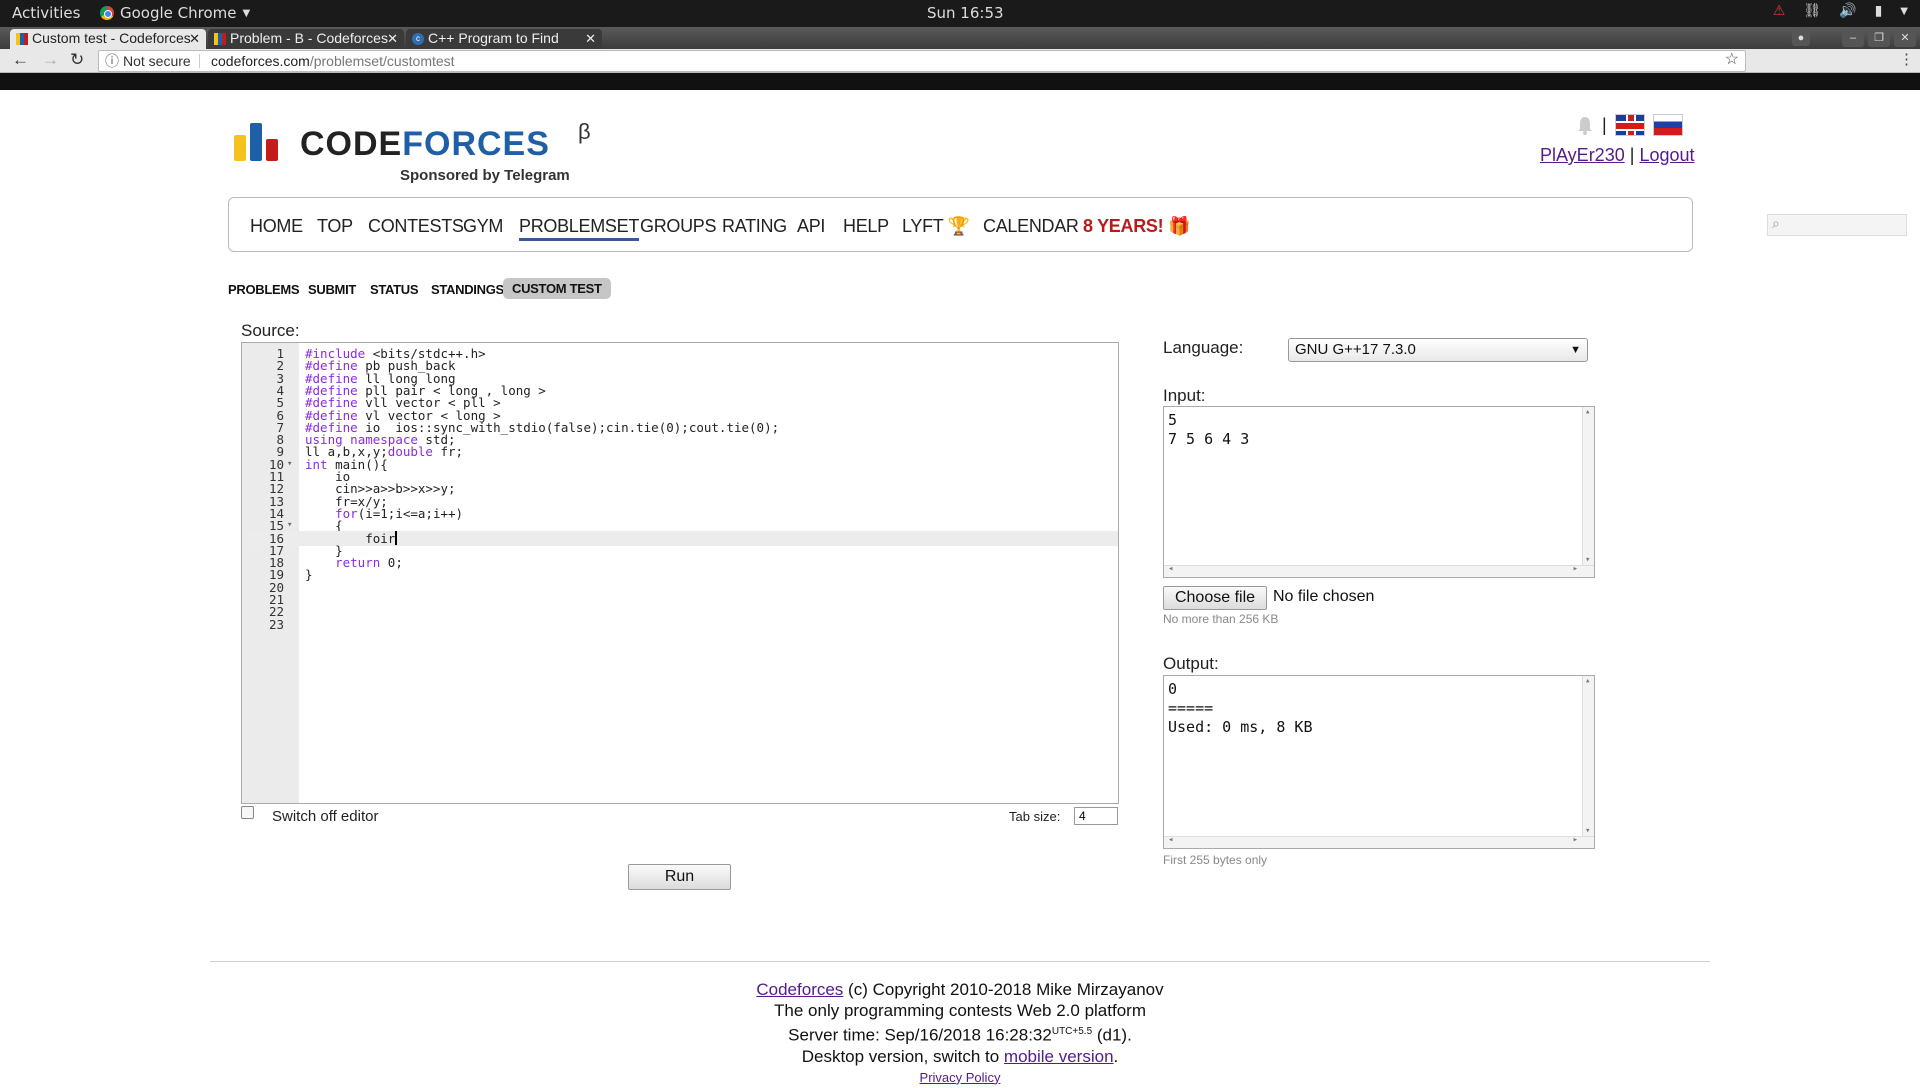 This screenshot has width=1920, height=1088. Describe the element at coordinates (1096, 816) in the screenshot. I see `tab-size-input: 4` at that location.